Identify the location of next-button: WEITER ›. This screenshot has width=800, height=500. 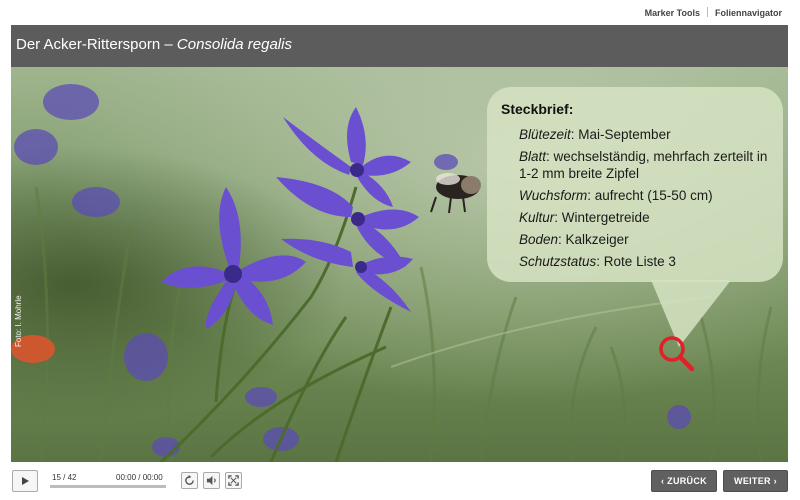
(755, 481).